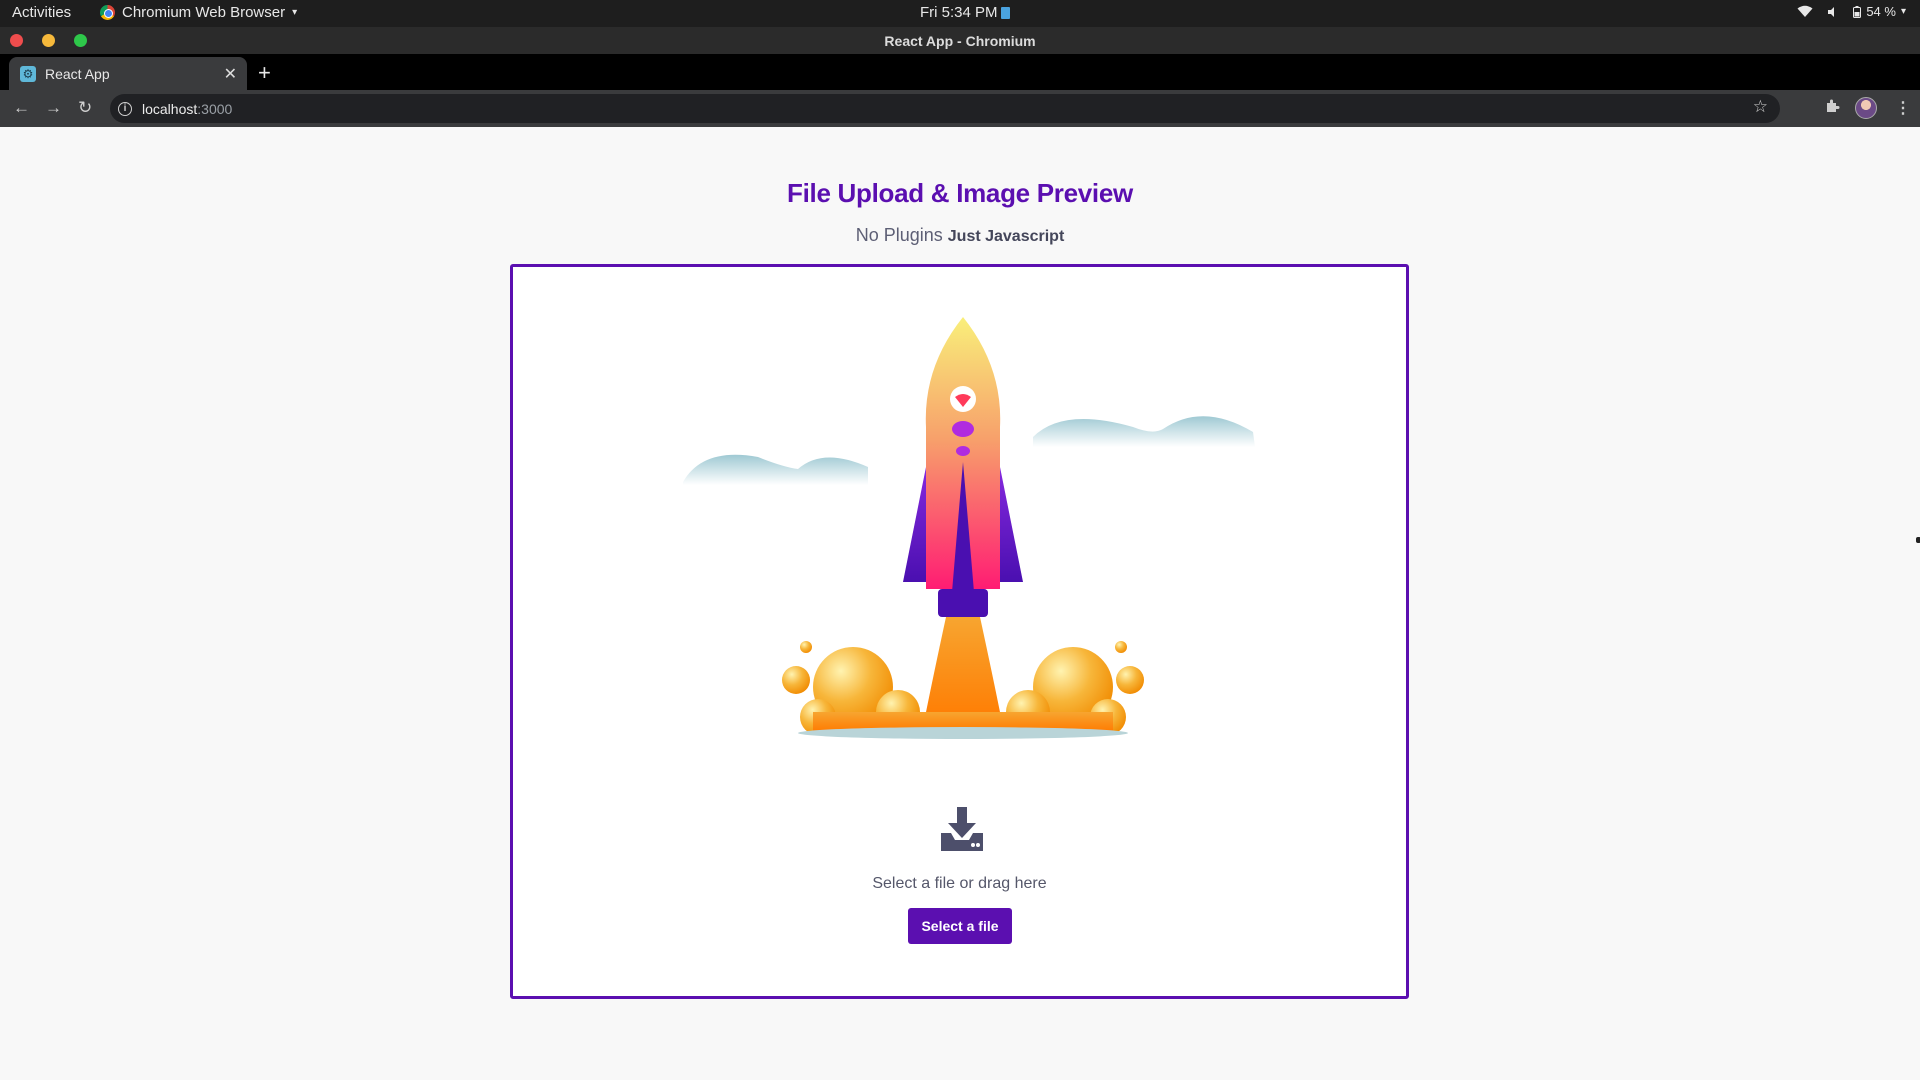  I want to click on tab-close-icon: ✕, so click(230, 74).